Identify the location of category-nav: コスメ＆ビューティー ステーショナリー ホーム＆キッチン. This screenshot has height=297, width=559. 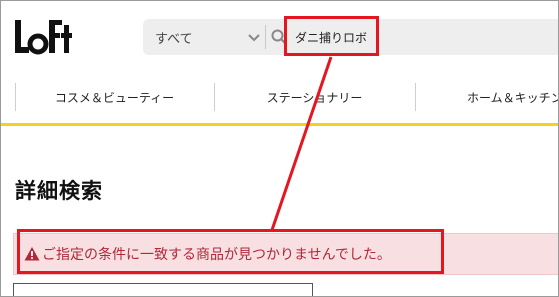
(279, 97).